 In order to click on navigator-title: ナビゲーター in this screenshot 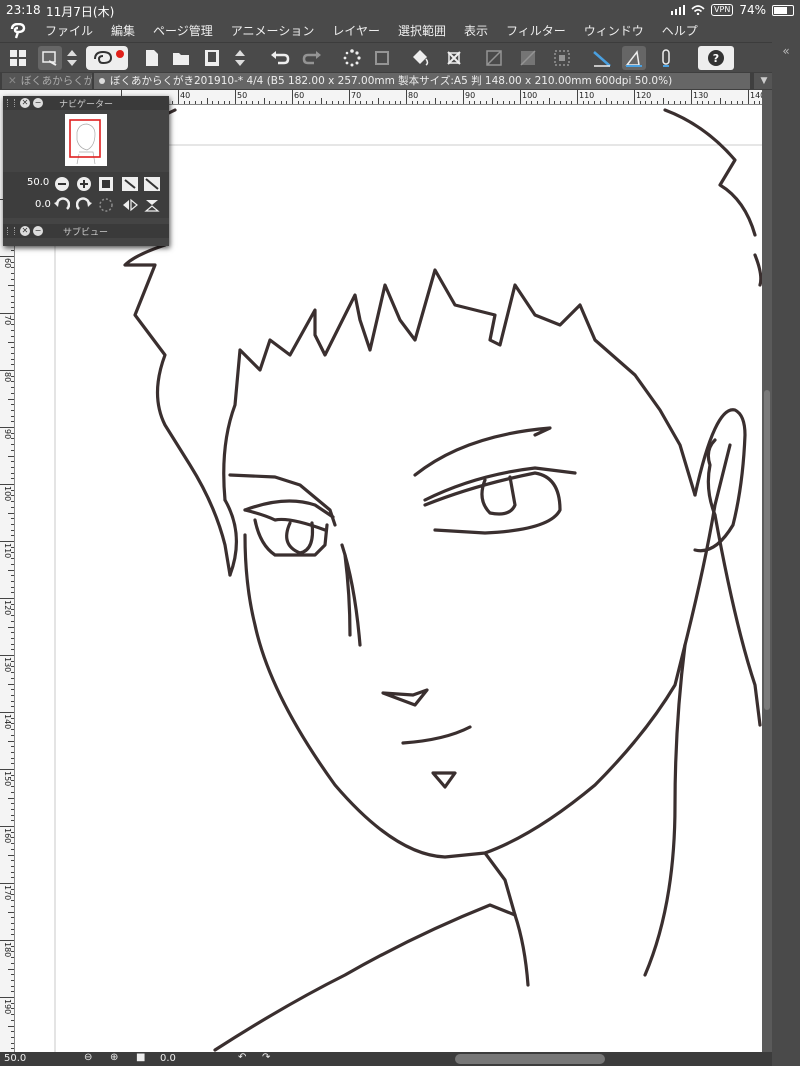, I will do `click(86, 105)`.